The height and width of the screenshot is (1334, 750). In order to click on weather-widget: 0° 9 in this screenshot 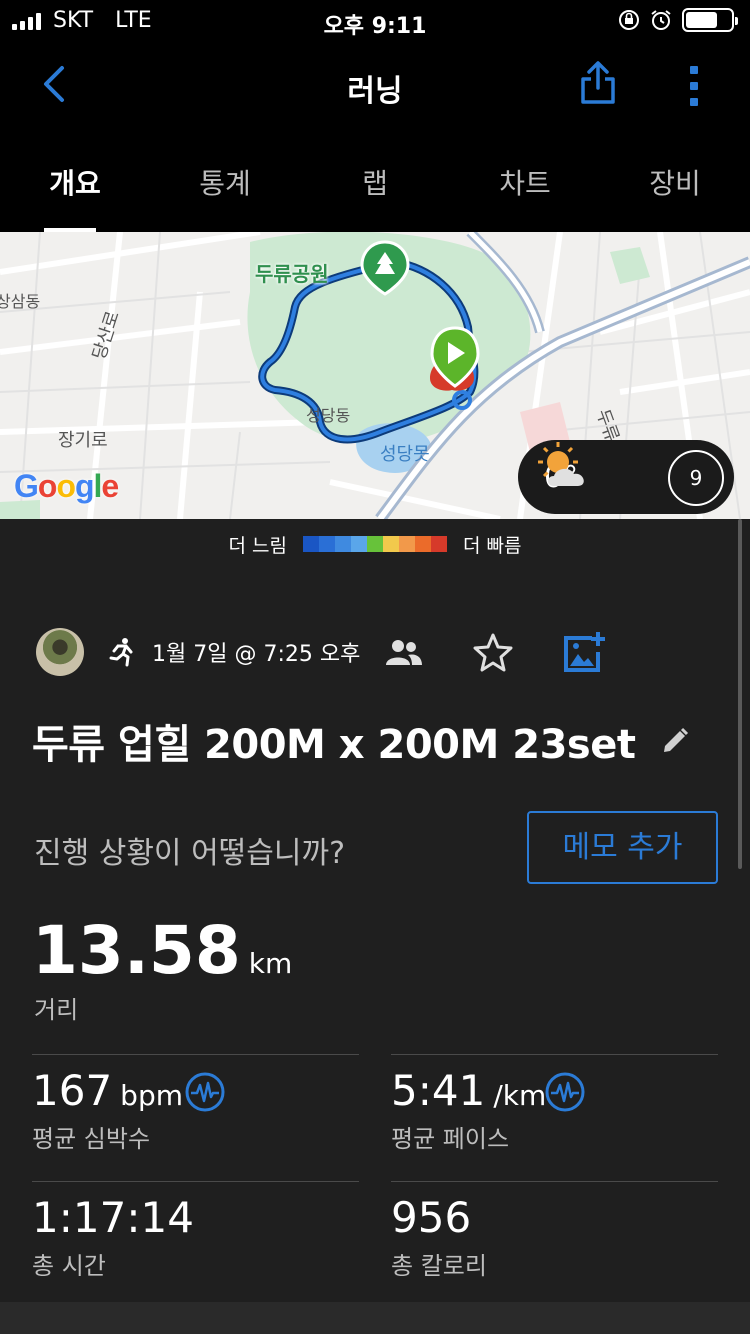, I will do `click(626, 477)`.